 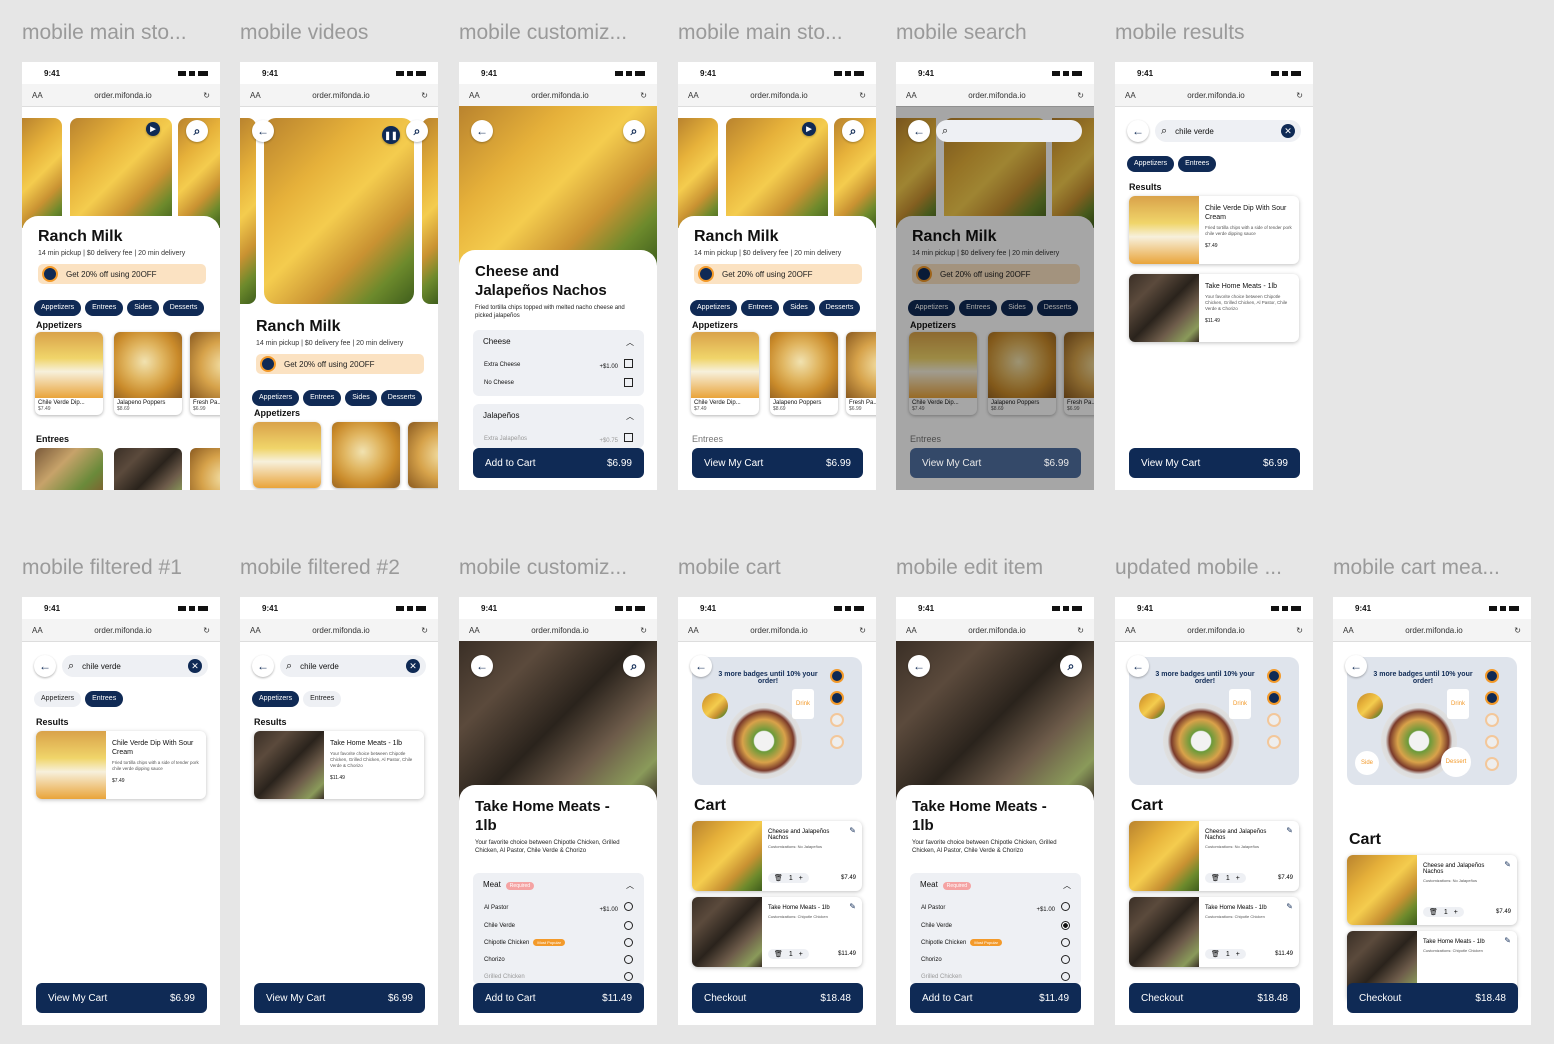 What do you see at coordinates (799, 308) in the screenshot?
I see `pill-sides: Sides` at bounding box center [799, 308].